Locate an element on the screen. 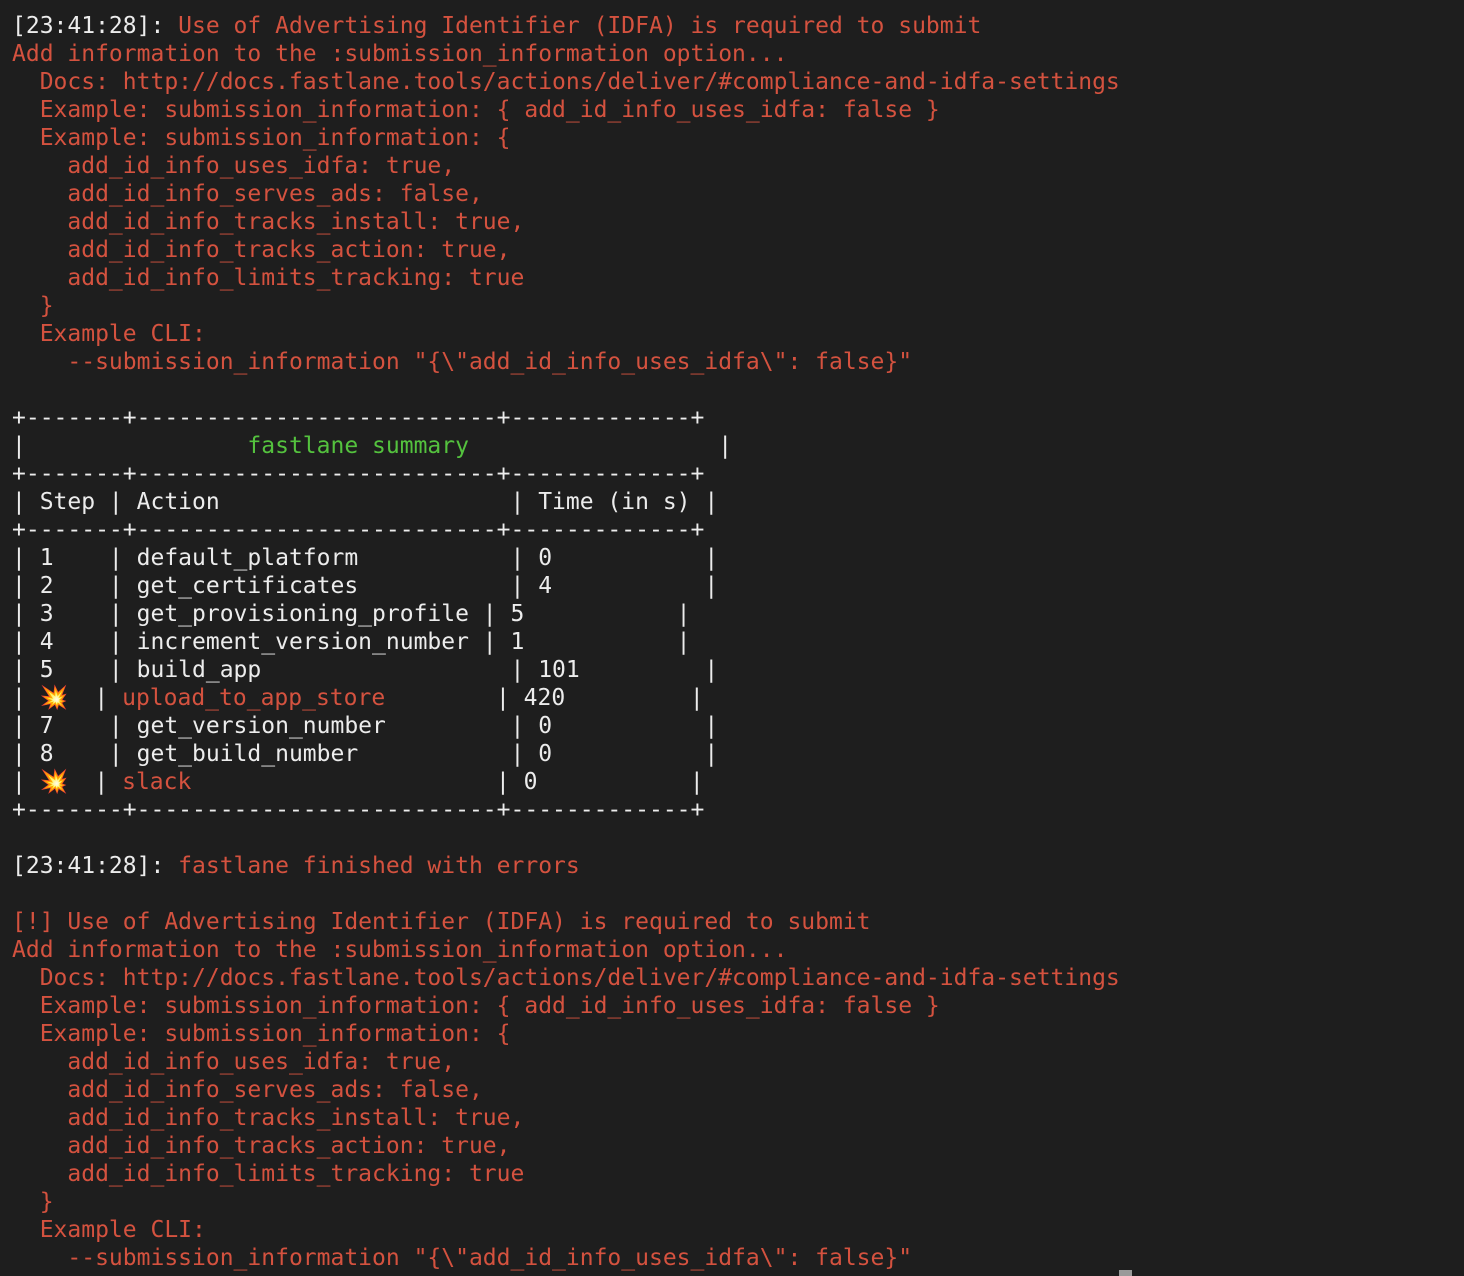 Image resolution: width=1464 pixels, height=1276 pixels. terminal-line: | 4 | increment_version_number | 1 | is located at coordinates (566, 642).